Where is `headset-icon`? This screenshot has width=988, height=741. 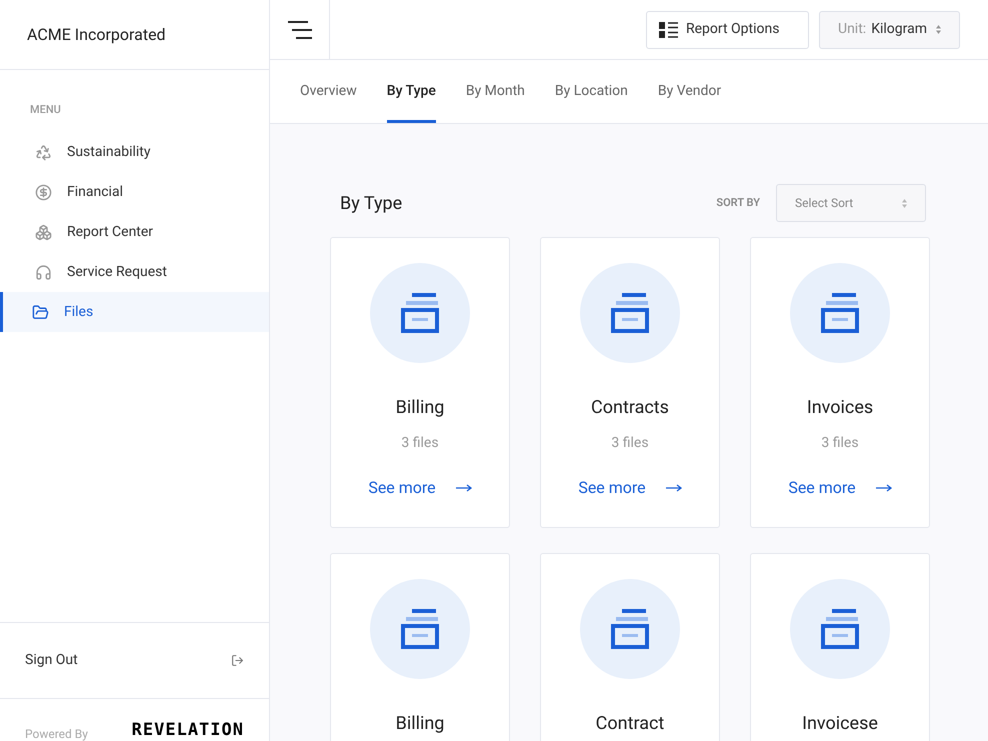 headset-icon is located at coordinates (43, 272).